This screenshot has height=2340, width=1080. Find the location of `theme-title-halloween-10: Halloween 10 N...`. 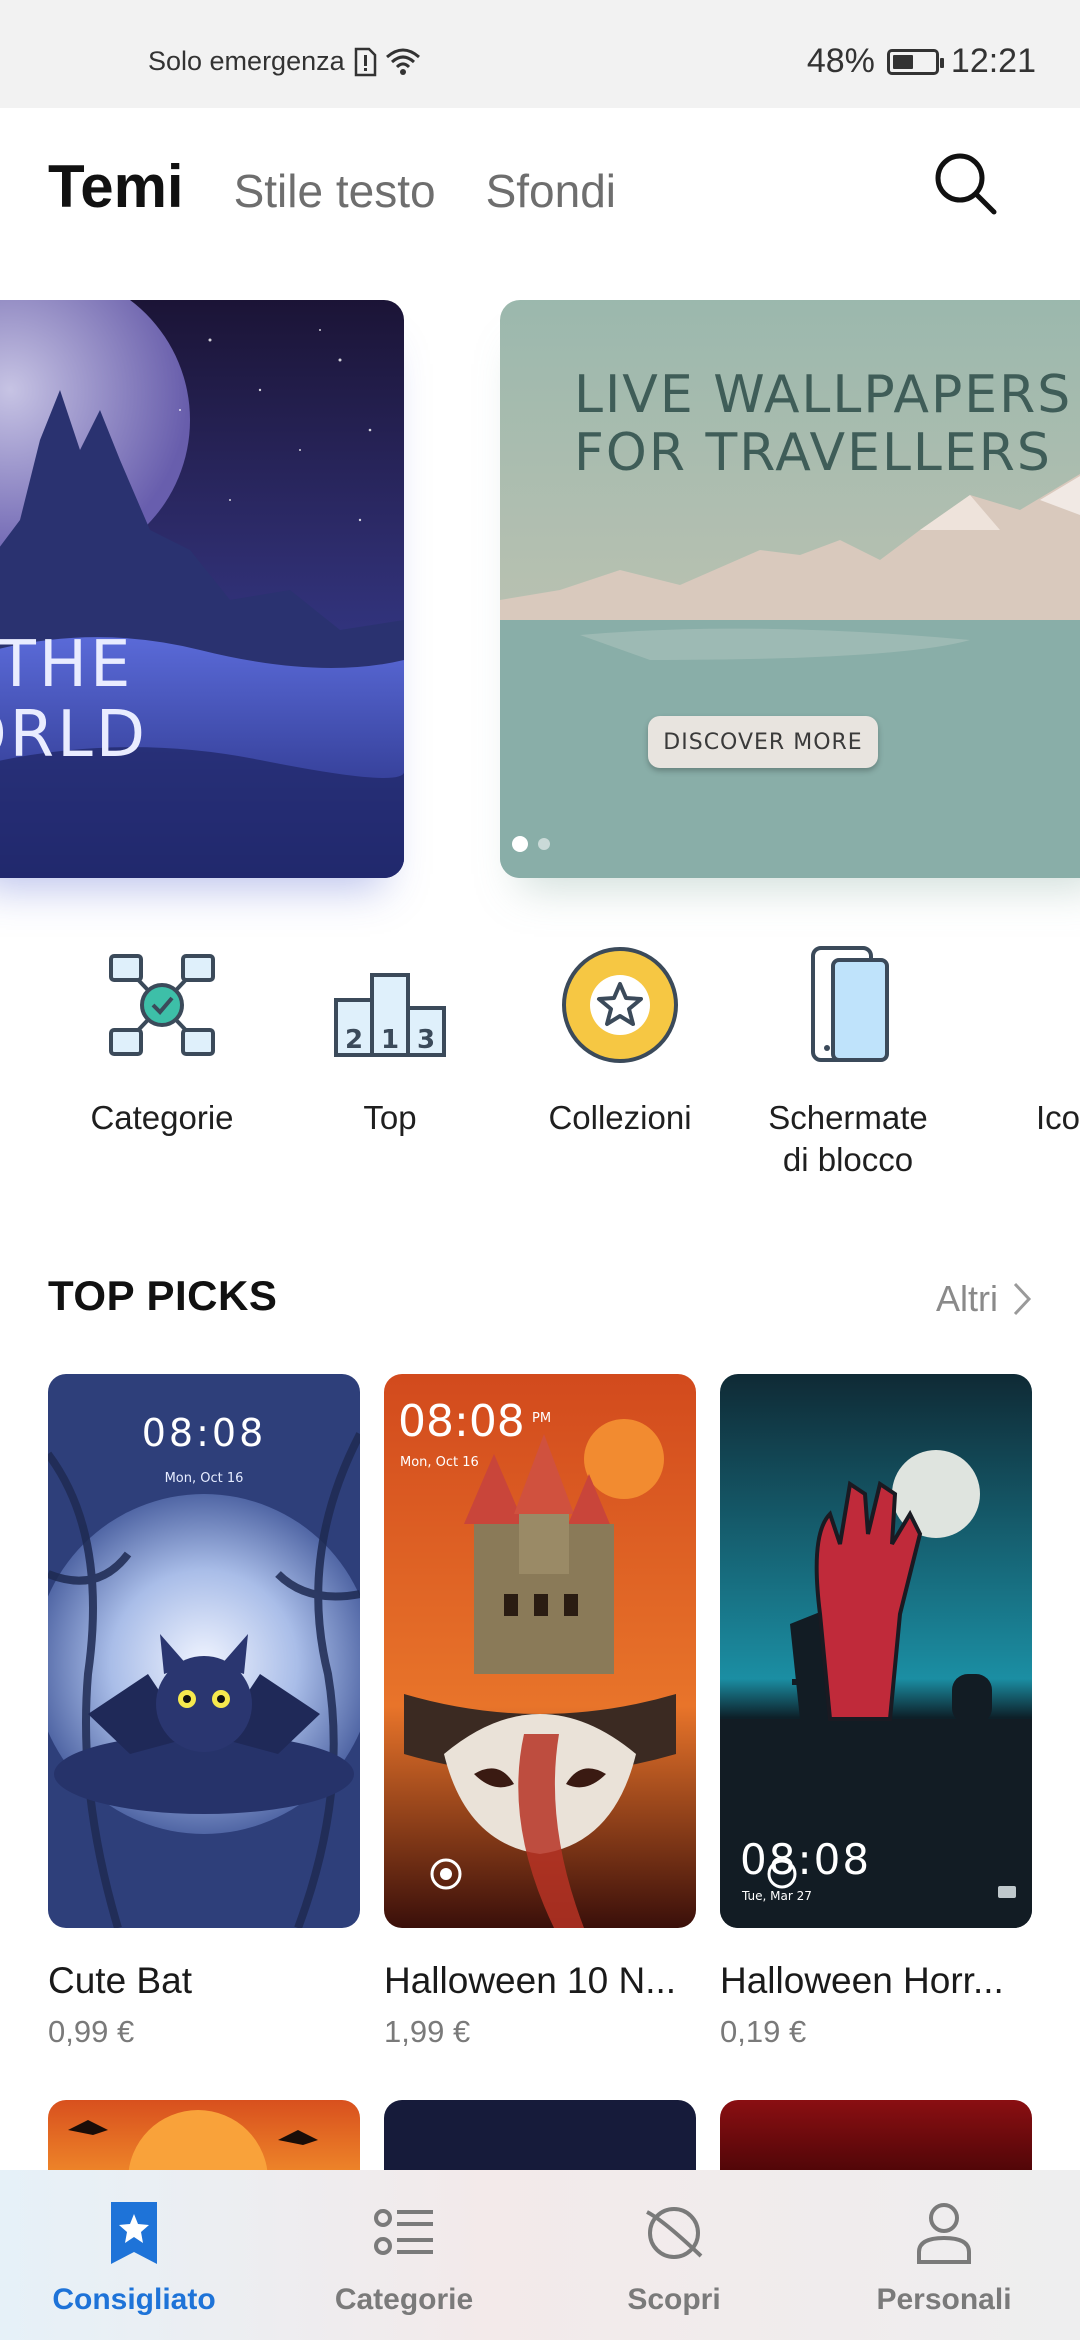

theme-title-halloween-10: Halloween 10 N... is located at coordinates (530, 1980).